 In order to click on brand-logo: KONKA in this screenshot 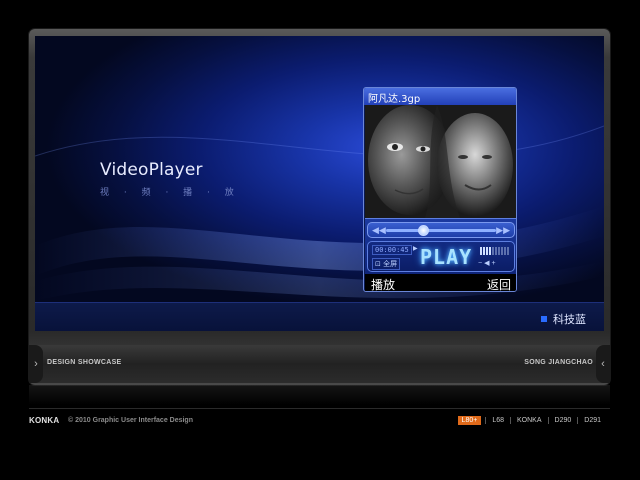, I will do `click(44, 420)`.